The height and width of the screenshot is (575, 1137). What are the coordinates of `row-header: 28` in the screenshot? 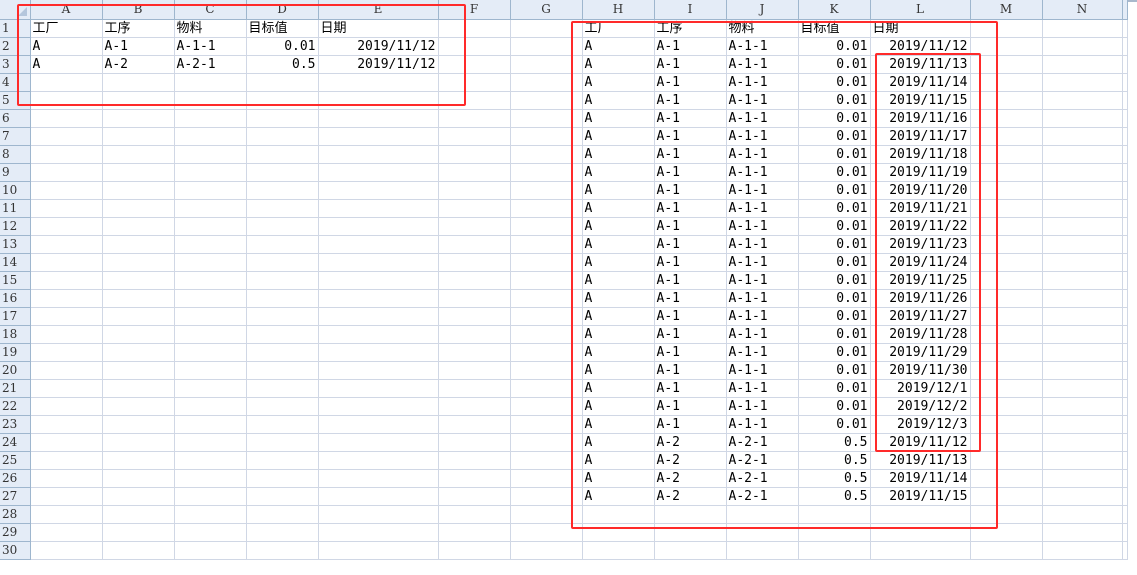 It's located at (15, 514).